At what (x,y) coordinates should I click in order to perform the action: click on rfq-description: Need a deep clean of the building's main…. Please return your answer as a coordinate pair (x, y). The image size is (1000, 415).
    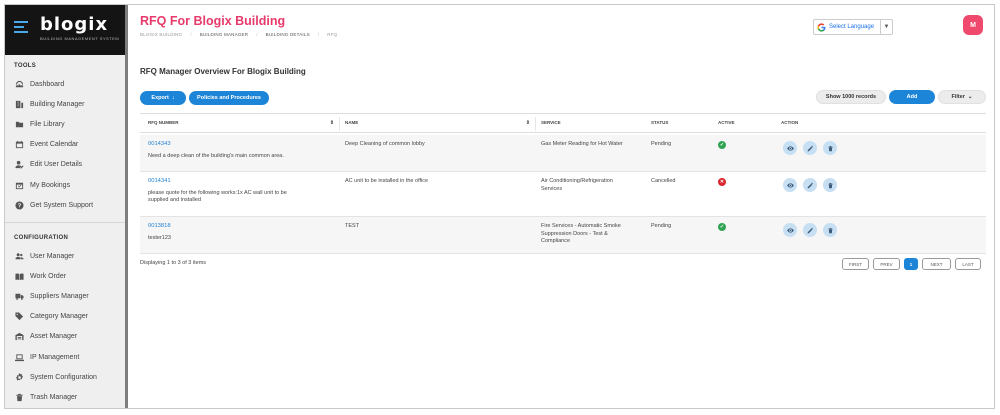
    Looking at the image, I should click on (216, 155).